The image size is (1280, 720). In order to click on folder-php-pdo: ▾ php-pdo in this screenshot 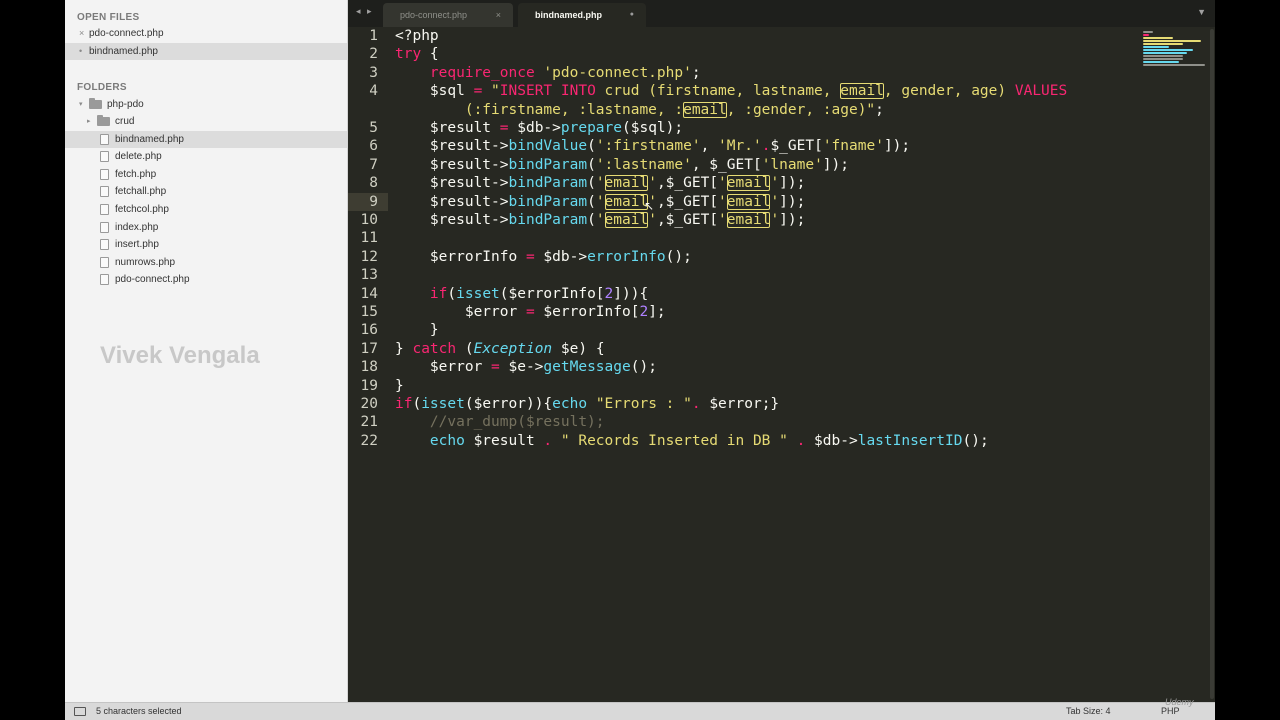, I will do `click(206, 104)`.